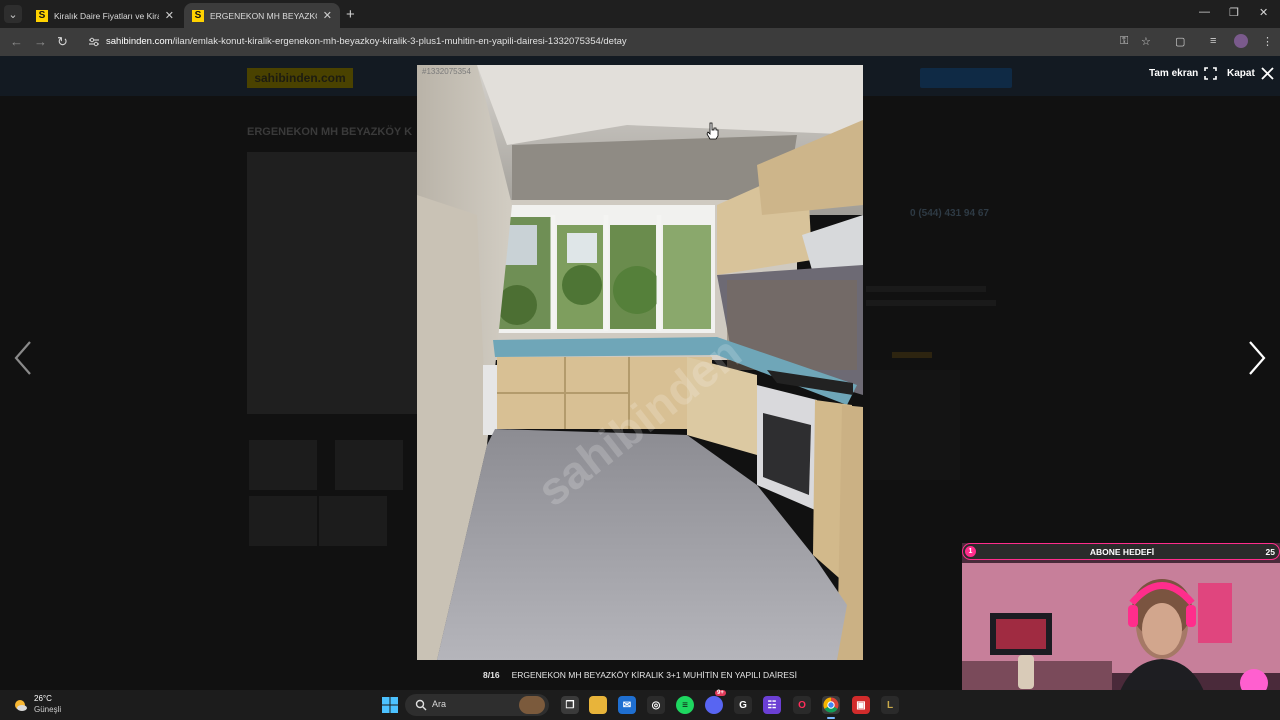 The height and width of the screenshot is (720, 1280). What do you see at coordinates (20, 705) in the screenshot?
I see `weather-sun-icon` at bounding box center [20, 705].